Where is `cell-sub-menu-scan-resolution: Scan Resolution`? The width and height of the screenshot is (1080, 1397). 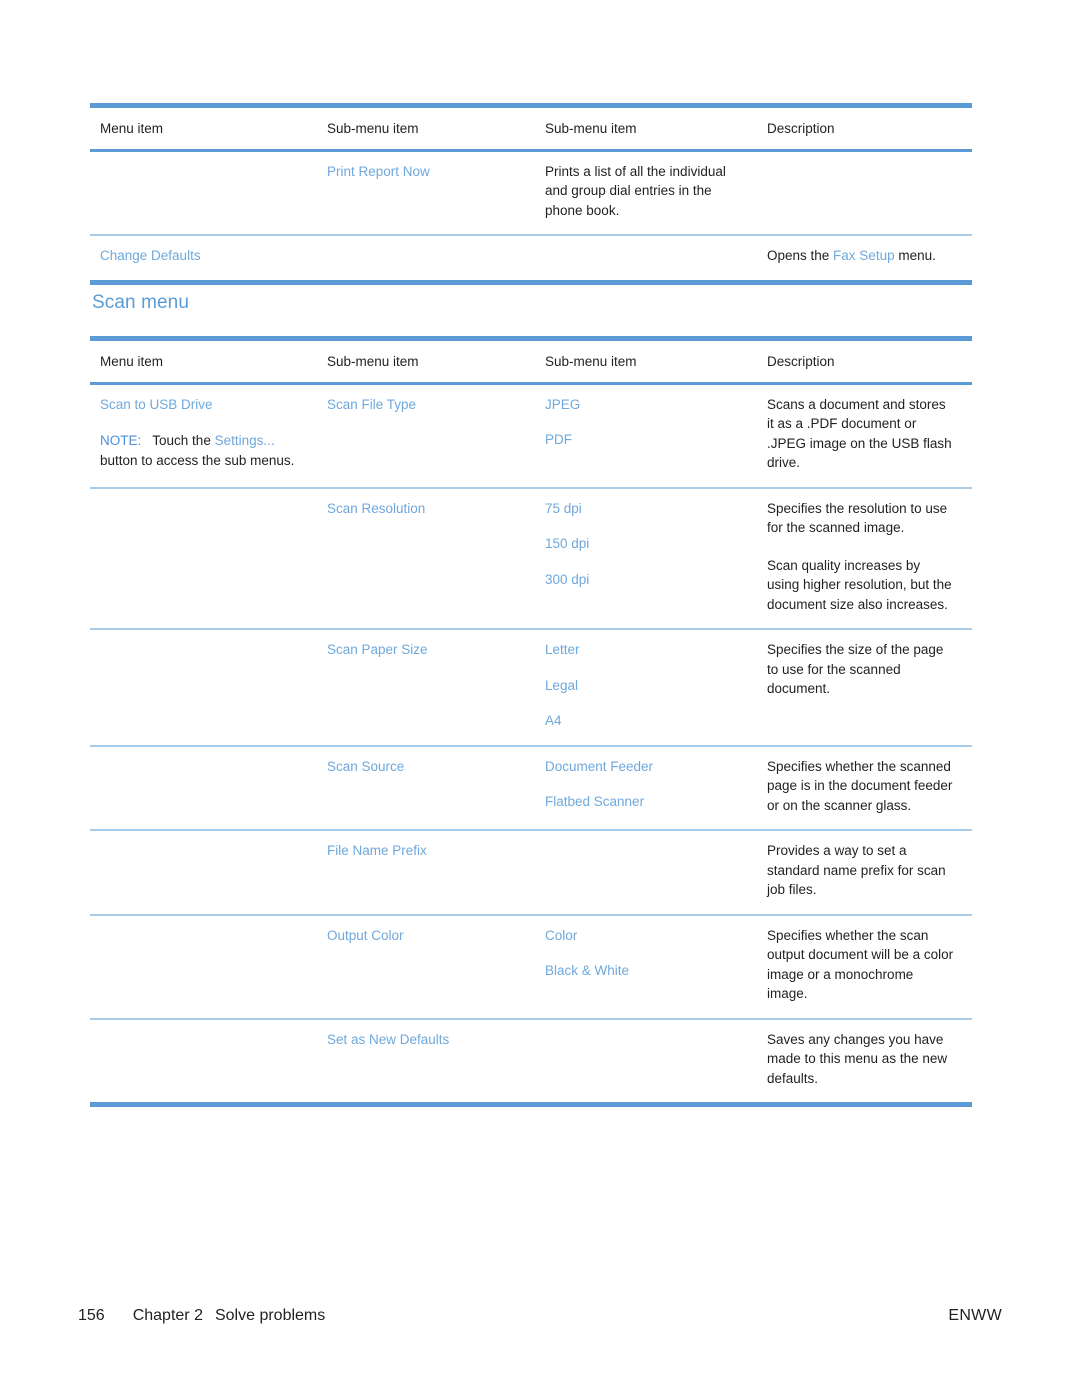 cell-sub-menu-scan-resolution: Scan Resolution is located at coordinates (426, 557).